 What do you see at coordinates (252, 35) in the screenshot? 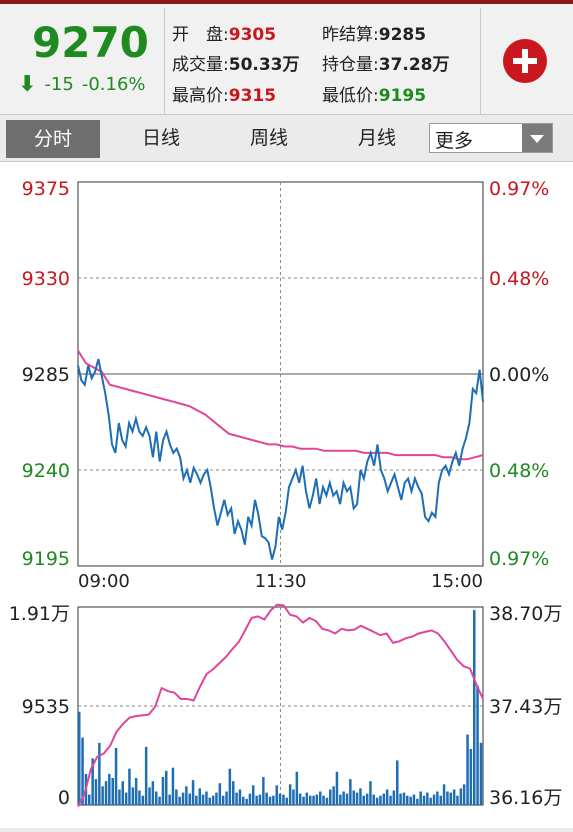
I see `open-value: 9305` at bounding box center [252, 35].